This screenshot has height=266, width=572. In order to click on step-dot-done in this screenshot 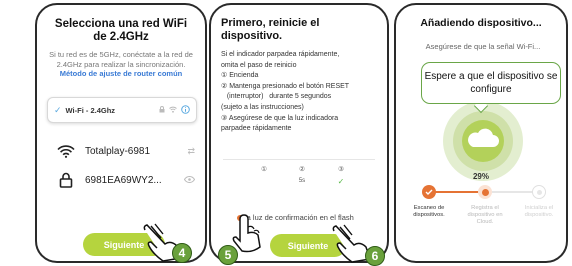, I will do `click(429, 192)`.